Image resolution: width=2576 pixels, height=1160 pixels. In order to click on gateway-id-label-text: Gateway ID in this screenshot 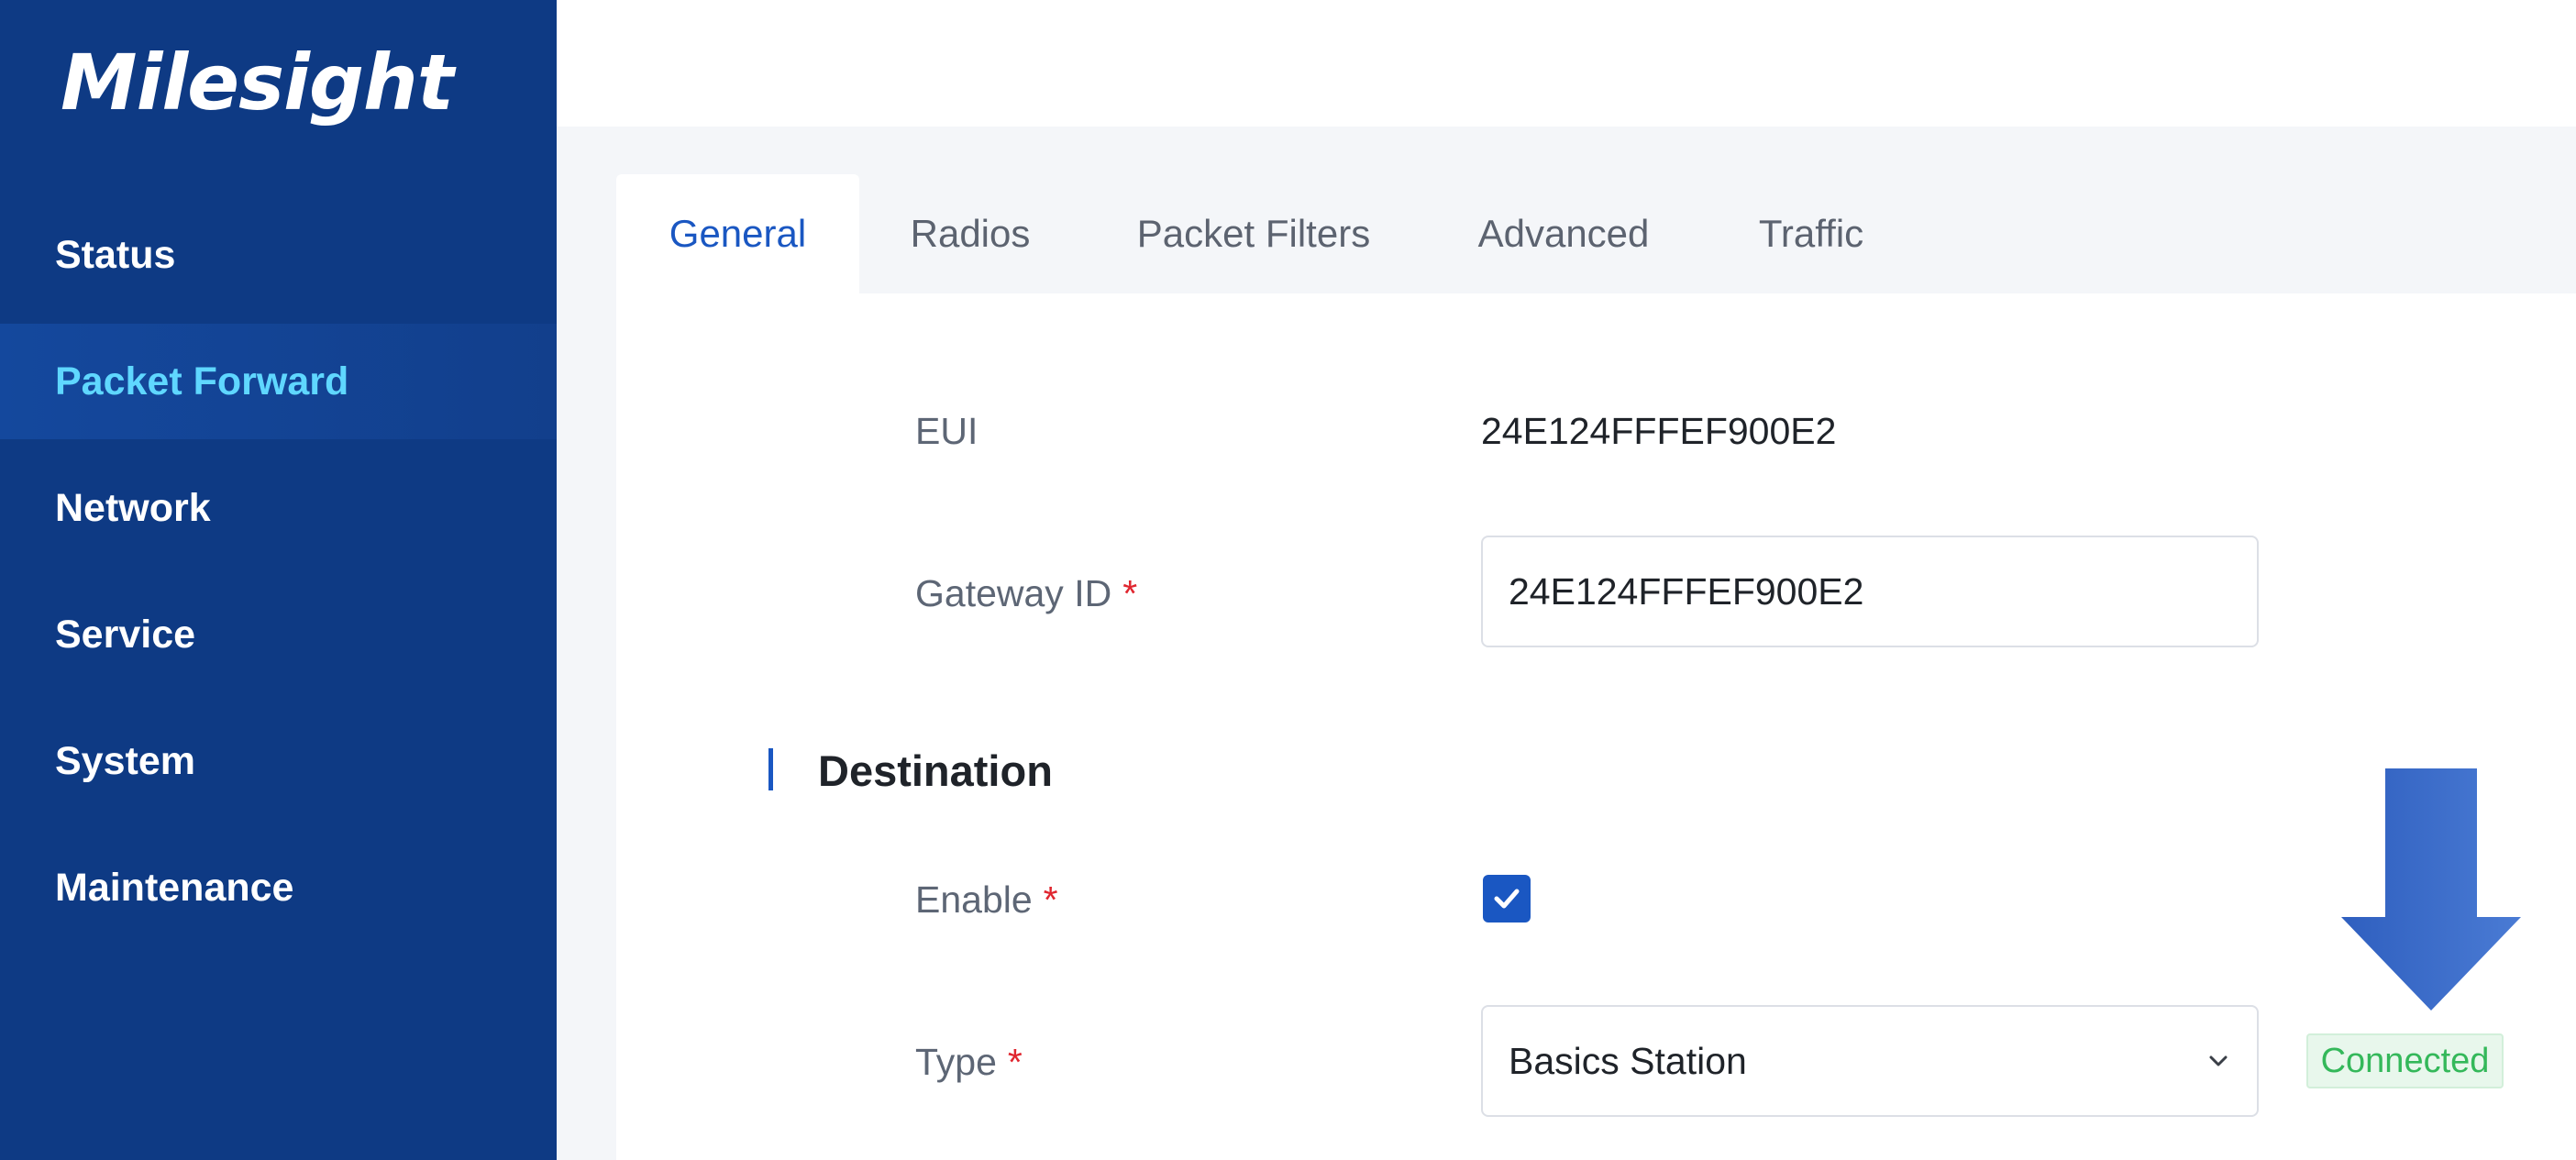, I will do `click(1013, 592)`.